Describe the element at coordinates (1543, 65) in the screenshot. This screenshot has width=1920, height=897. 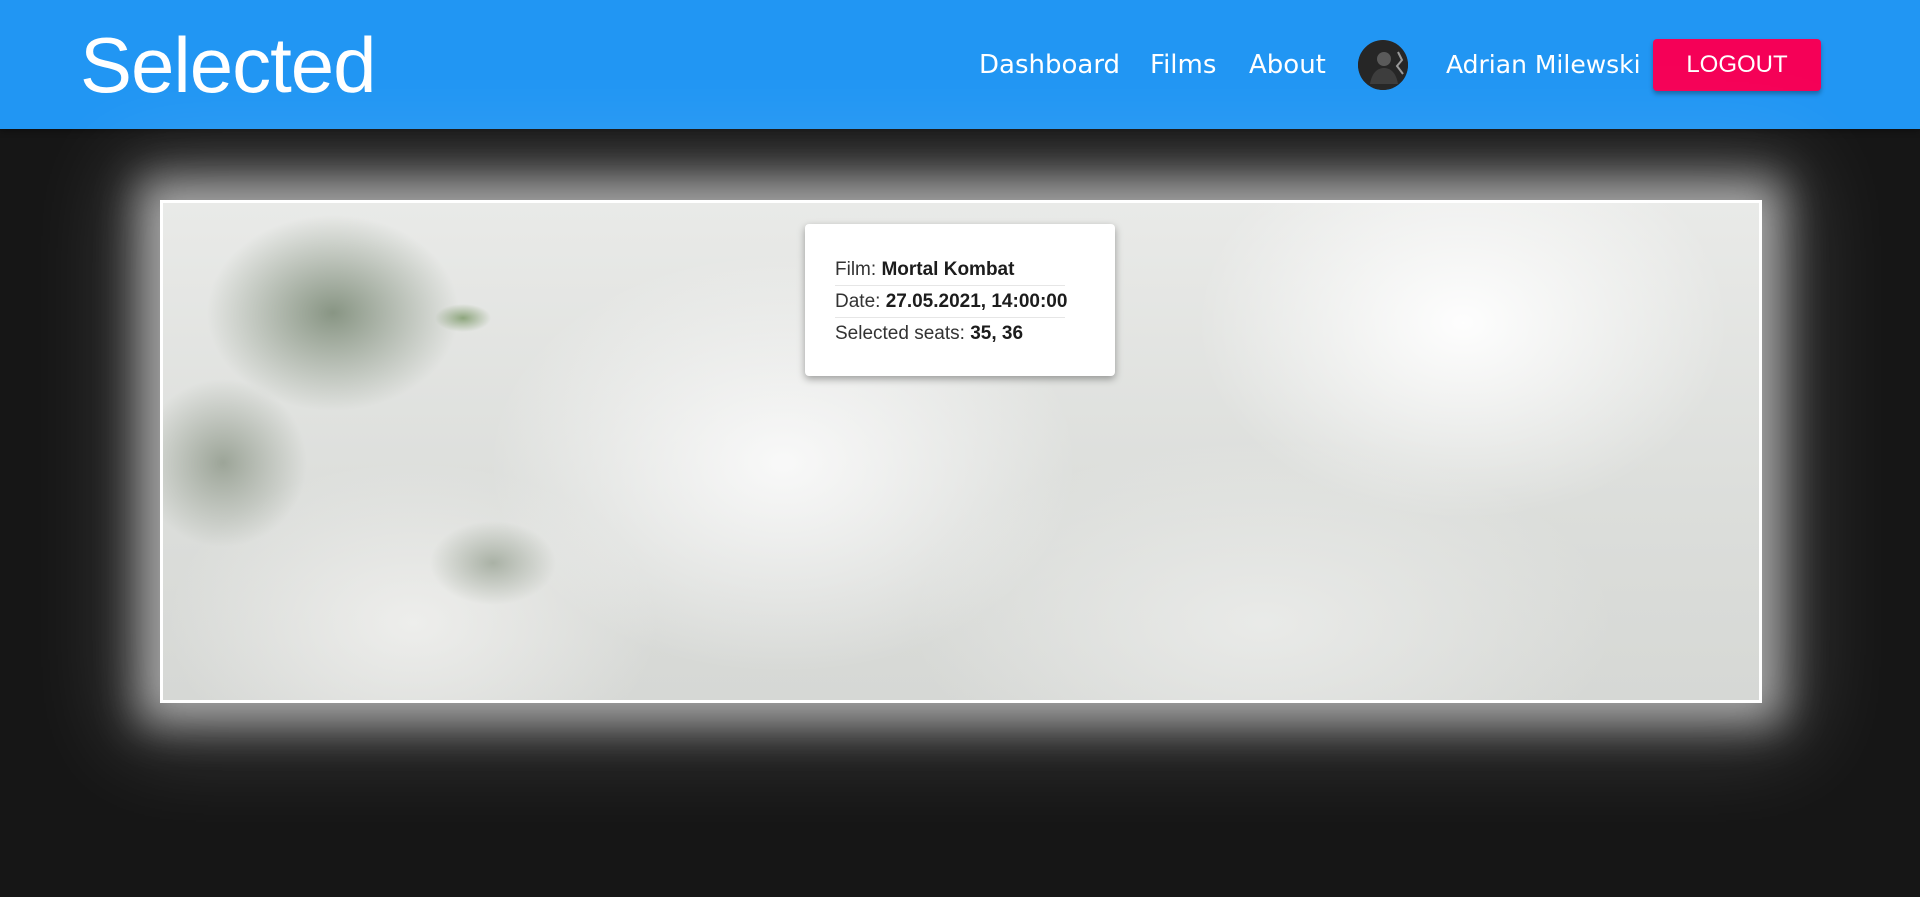
I see `user-name: Adrian Milewski` at that location.